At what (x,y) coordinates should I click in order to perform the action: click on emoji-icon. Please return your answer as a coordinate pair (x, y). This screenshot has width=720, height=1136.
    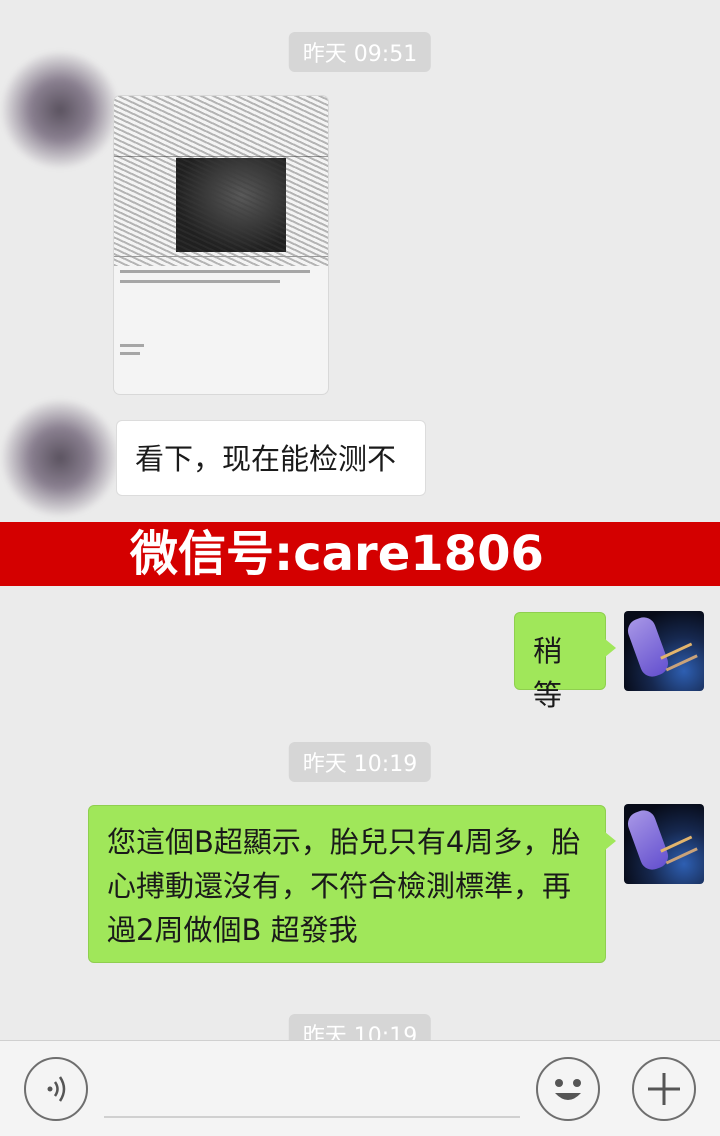
    Looking at the image, I should click on (568, 1089).